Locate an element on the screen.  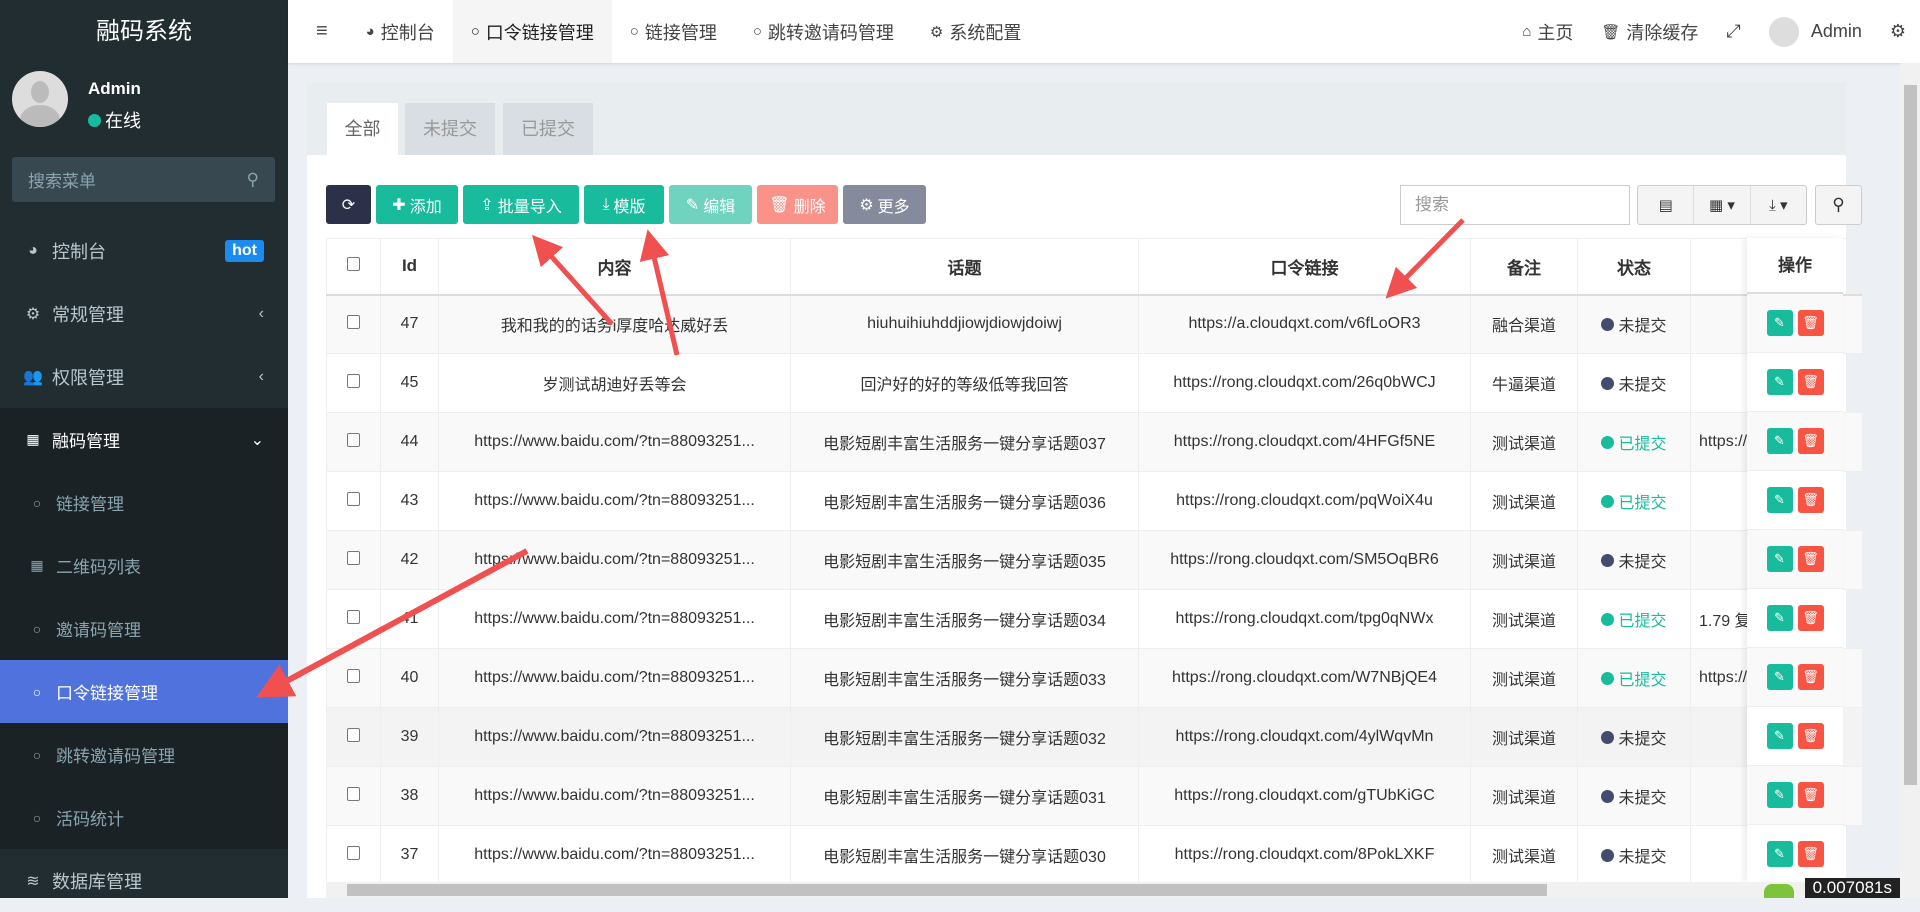
more-button: ⚙ 更多 is located at coordinates (884, 204).